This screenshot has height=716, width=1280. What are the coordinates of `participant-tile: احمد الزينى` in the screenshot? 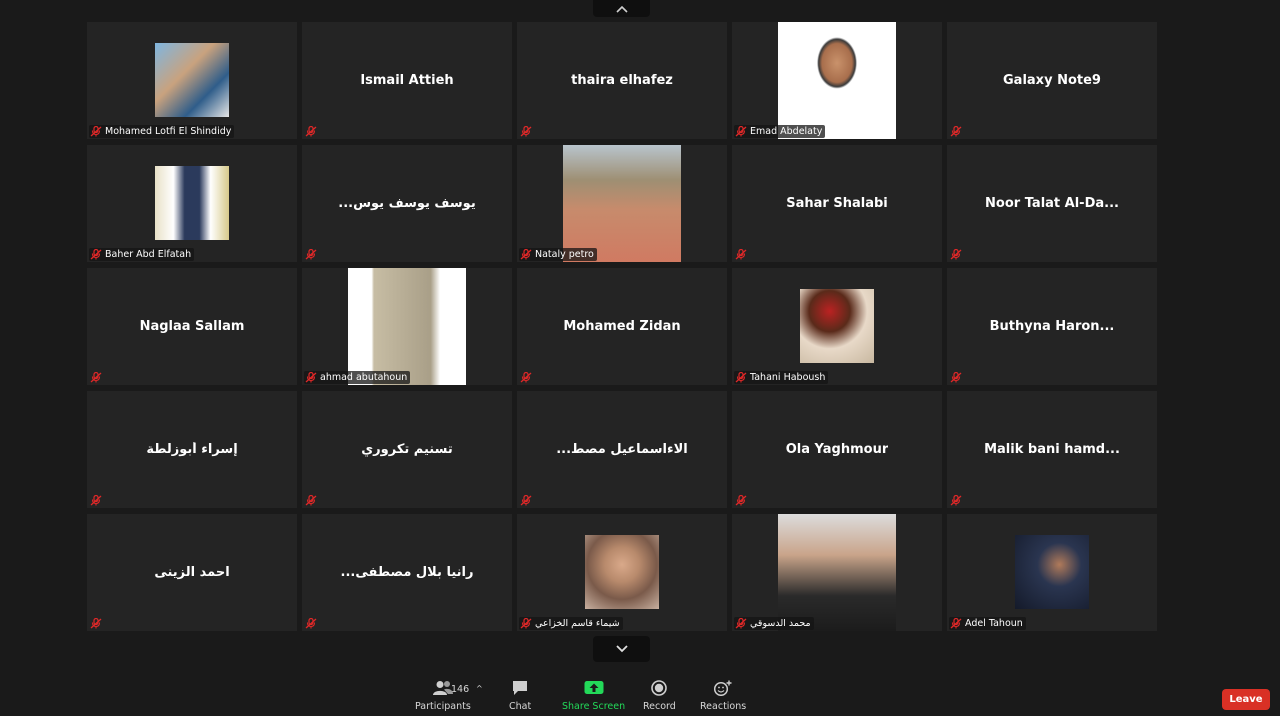 It's located at (192, 572).